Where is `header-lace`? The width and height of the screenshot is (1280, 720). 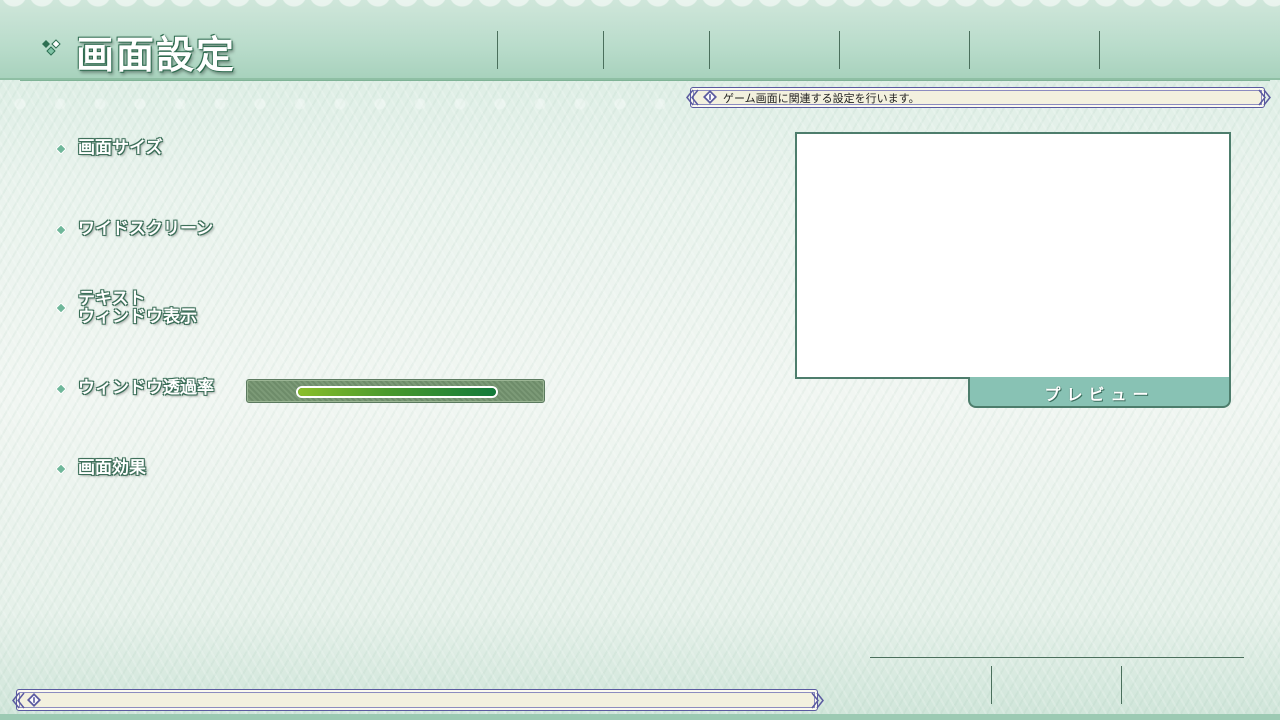 header-lace is located at coordinates (640, 11).